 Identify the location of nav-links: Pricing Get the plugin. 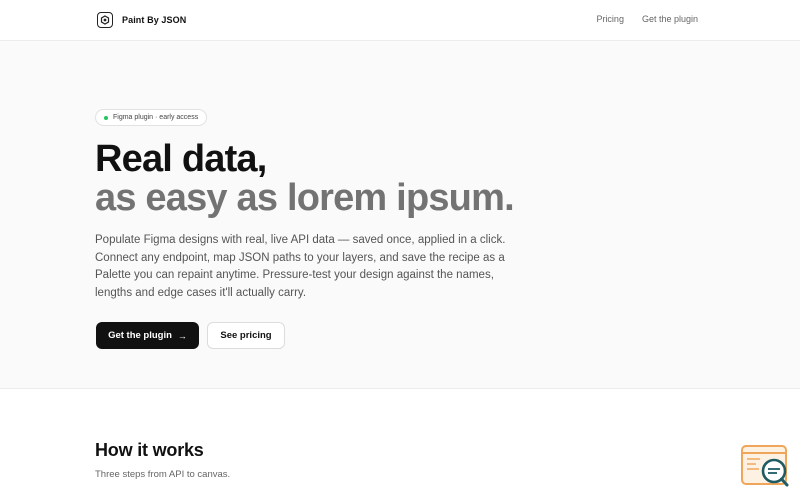
(647, 19).